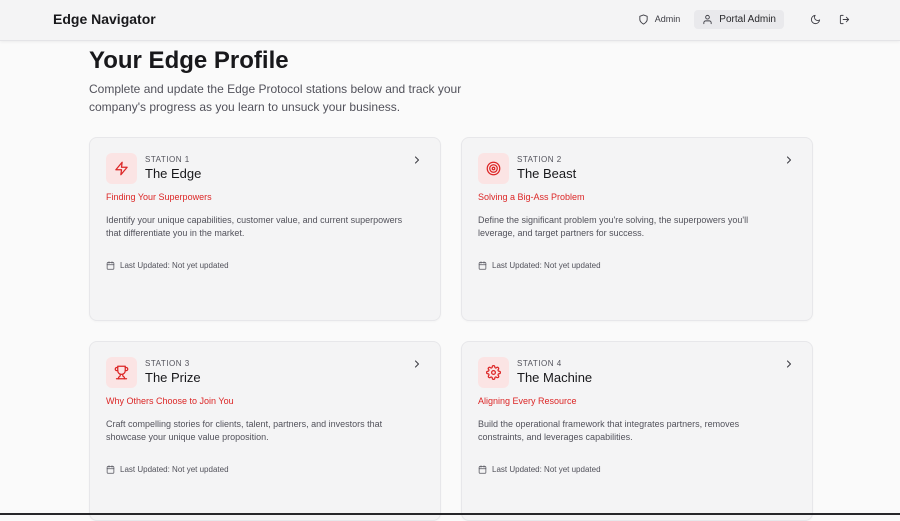 This screenshot has width=900, height=521. I want to click on station-number: STATION 2, so click(539, 159).